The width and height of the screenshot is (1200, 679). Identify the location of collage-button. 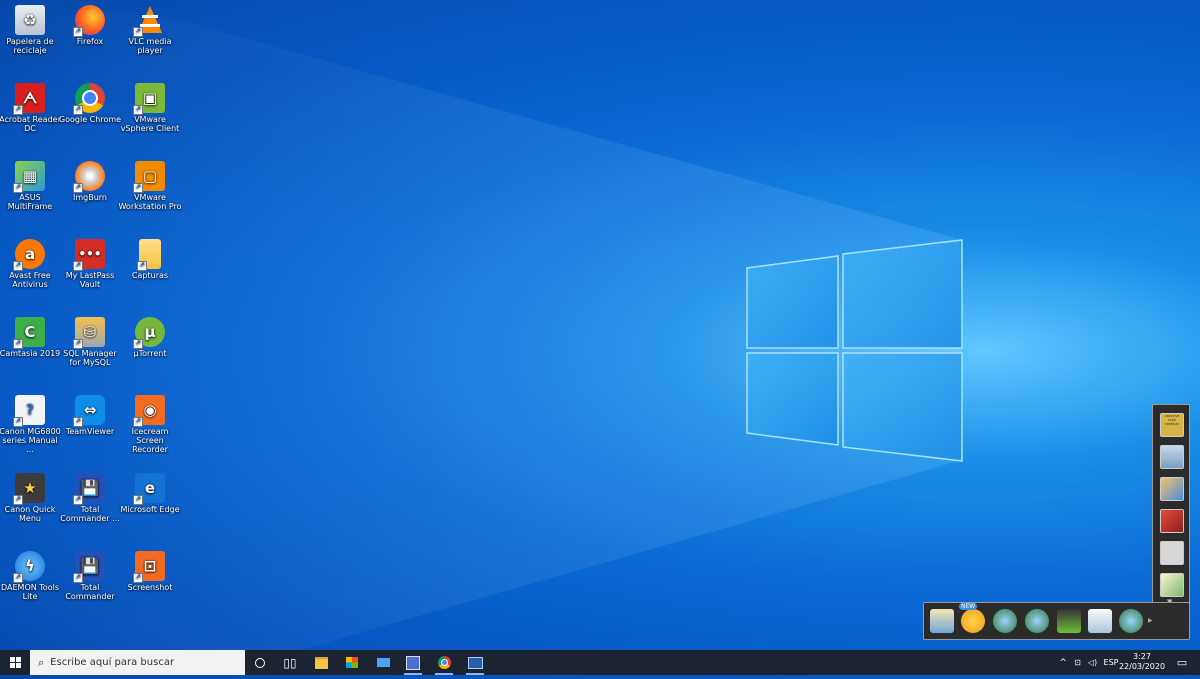
(1172, 585).